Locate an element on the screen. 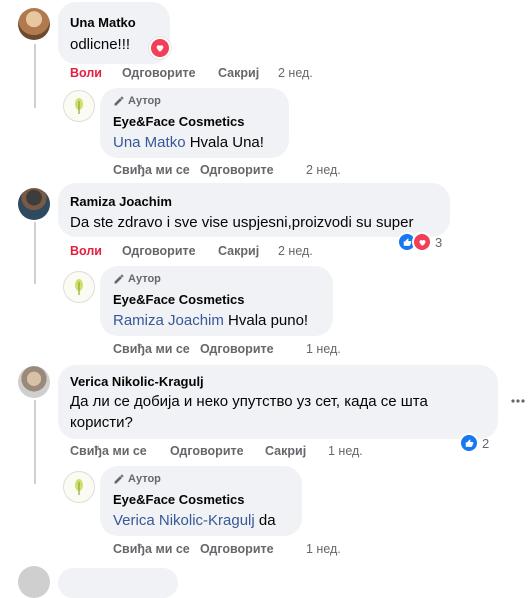  reply-text: Verica Nikolic-Kragulj da is located at coordinates (194, 520).